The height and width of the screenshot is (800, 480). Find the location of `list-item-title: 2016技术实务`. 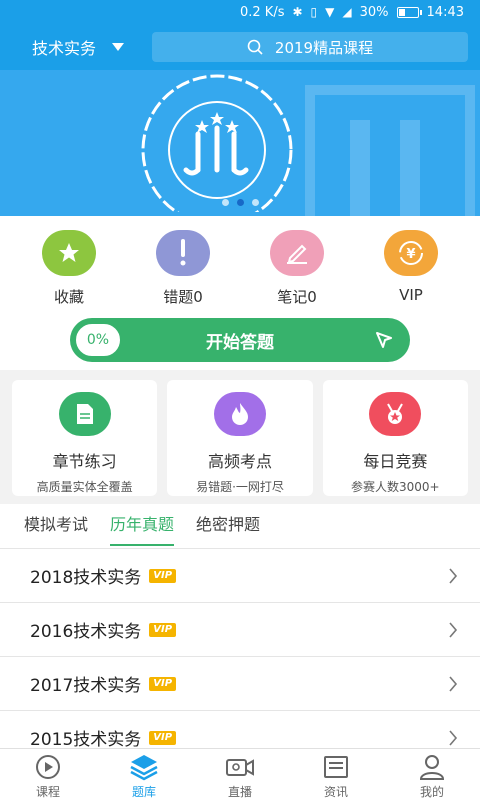

list-item-title: 2016技术实务 is located at coordinates (86, 632).